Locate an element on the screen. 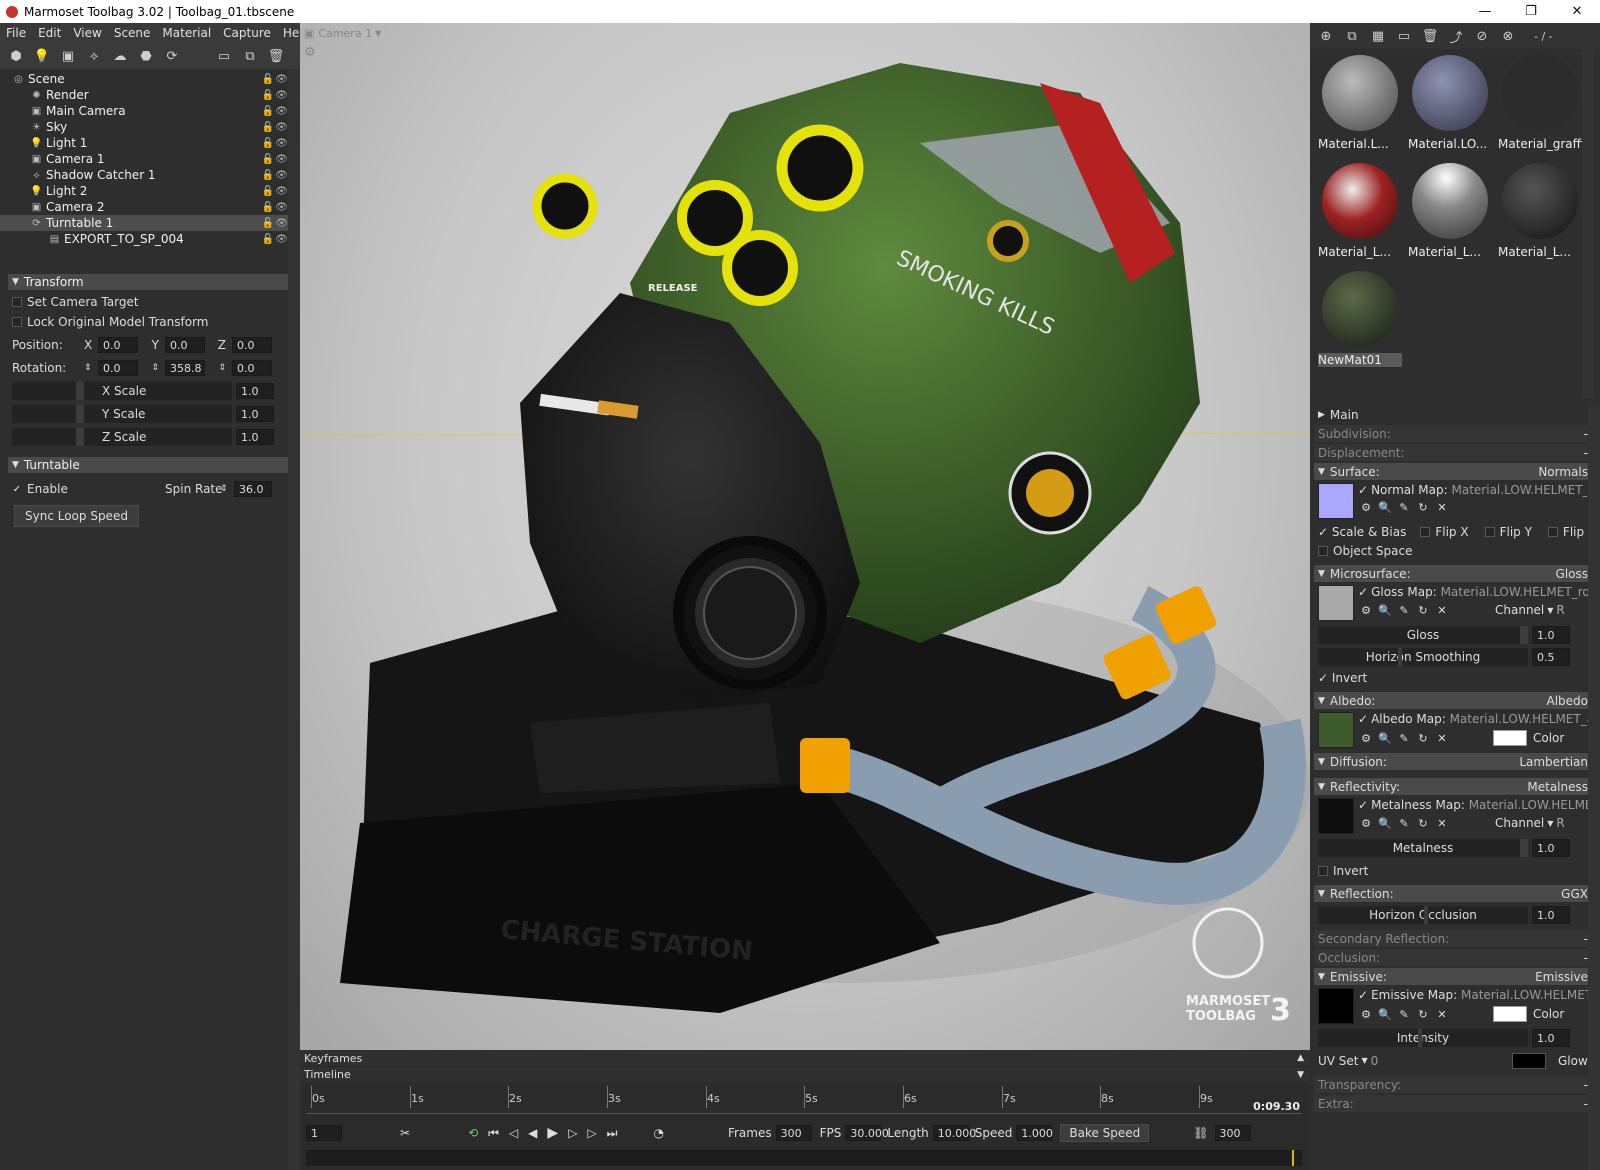 This screenshot has width=1600, height=1170. gloss-field: 1.0 is located at coordinates (1551, 635).